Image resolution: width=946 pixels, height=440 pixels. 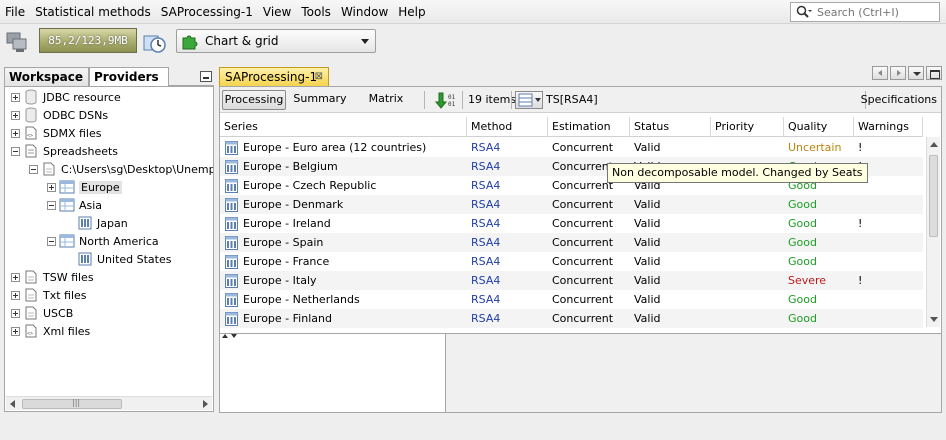 What do you see at coordinates (819, 127) in the screenshot?
I see `column-header-quality: Quality` at bounding box center [819, 127].